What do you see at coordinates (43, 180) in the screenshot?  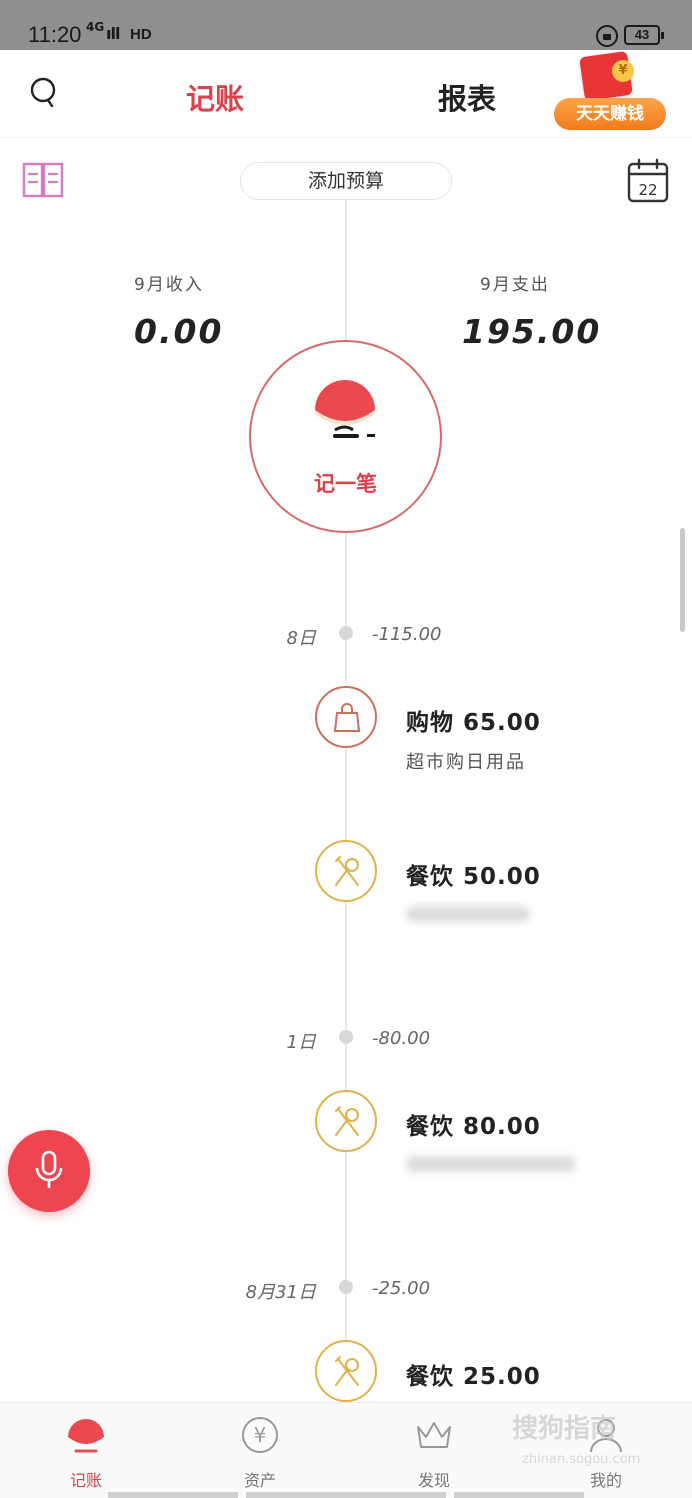 I see `book-icon` at bounding box center [43, 180].